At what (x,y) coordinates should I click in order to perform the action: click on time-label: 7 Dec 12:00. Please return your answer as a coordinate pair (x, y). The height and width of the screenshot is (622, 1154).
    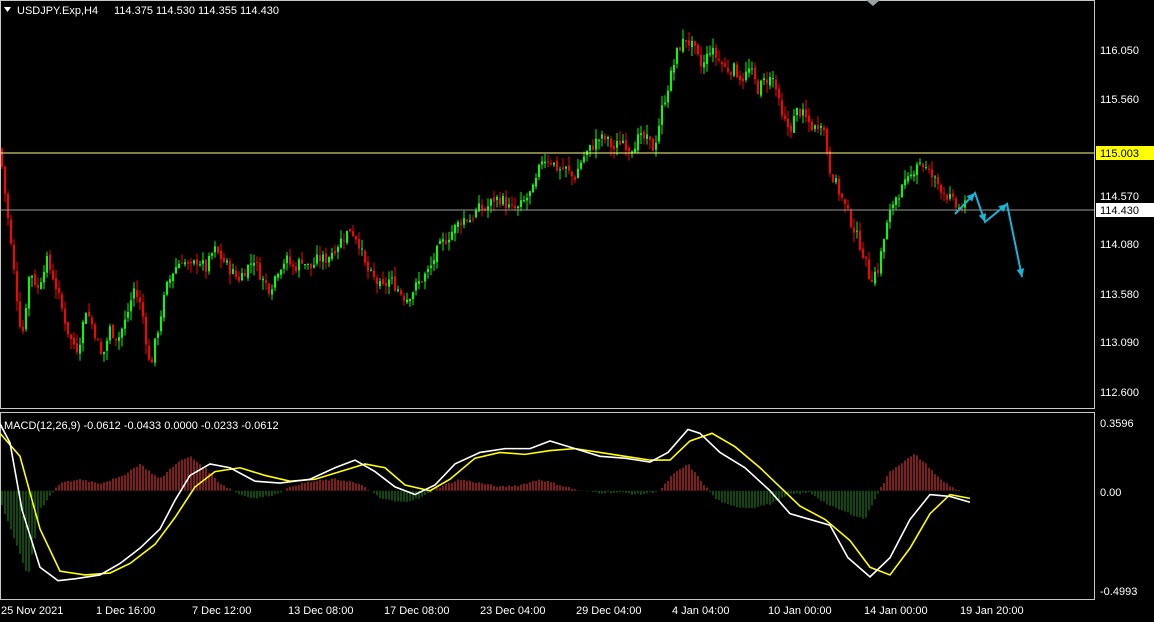
    Looking at the image, I should click on (221, 611).